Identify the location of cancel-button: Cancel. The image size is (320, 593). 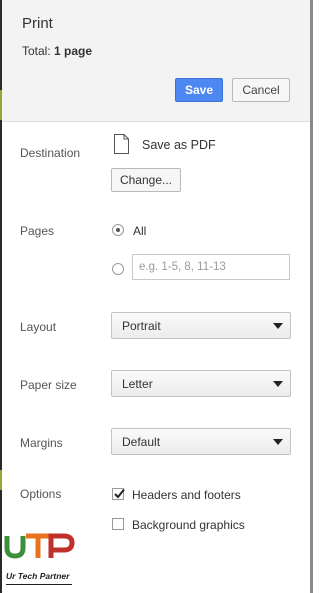
(261, 90).